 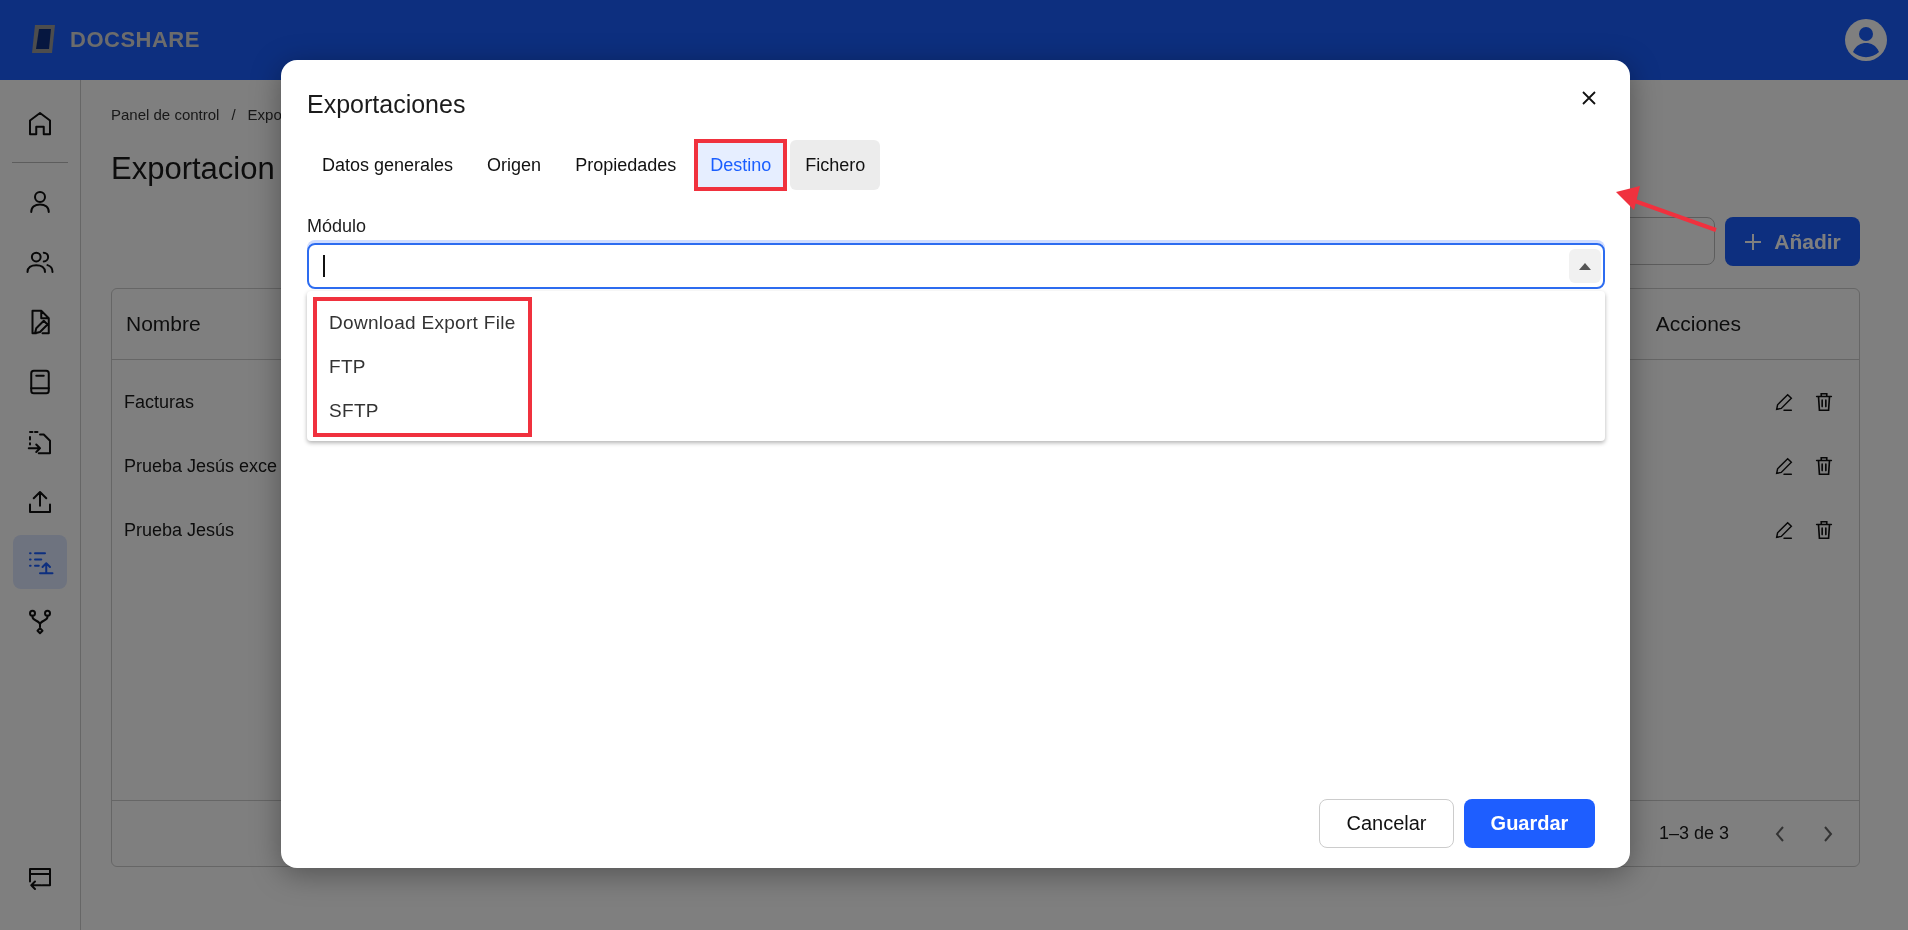 I want to click on cancel-button: Cancelar, so click(x=1386, y=823).